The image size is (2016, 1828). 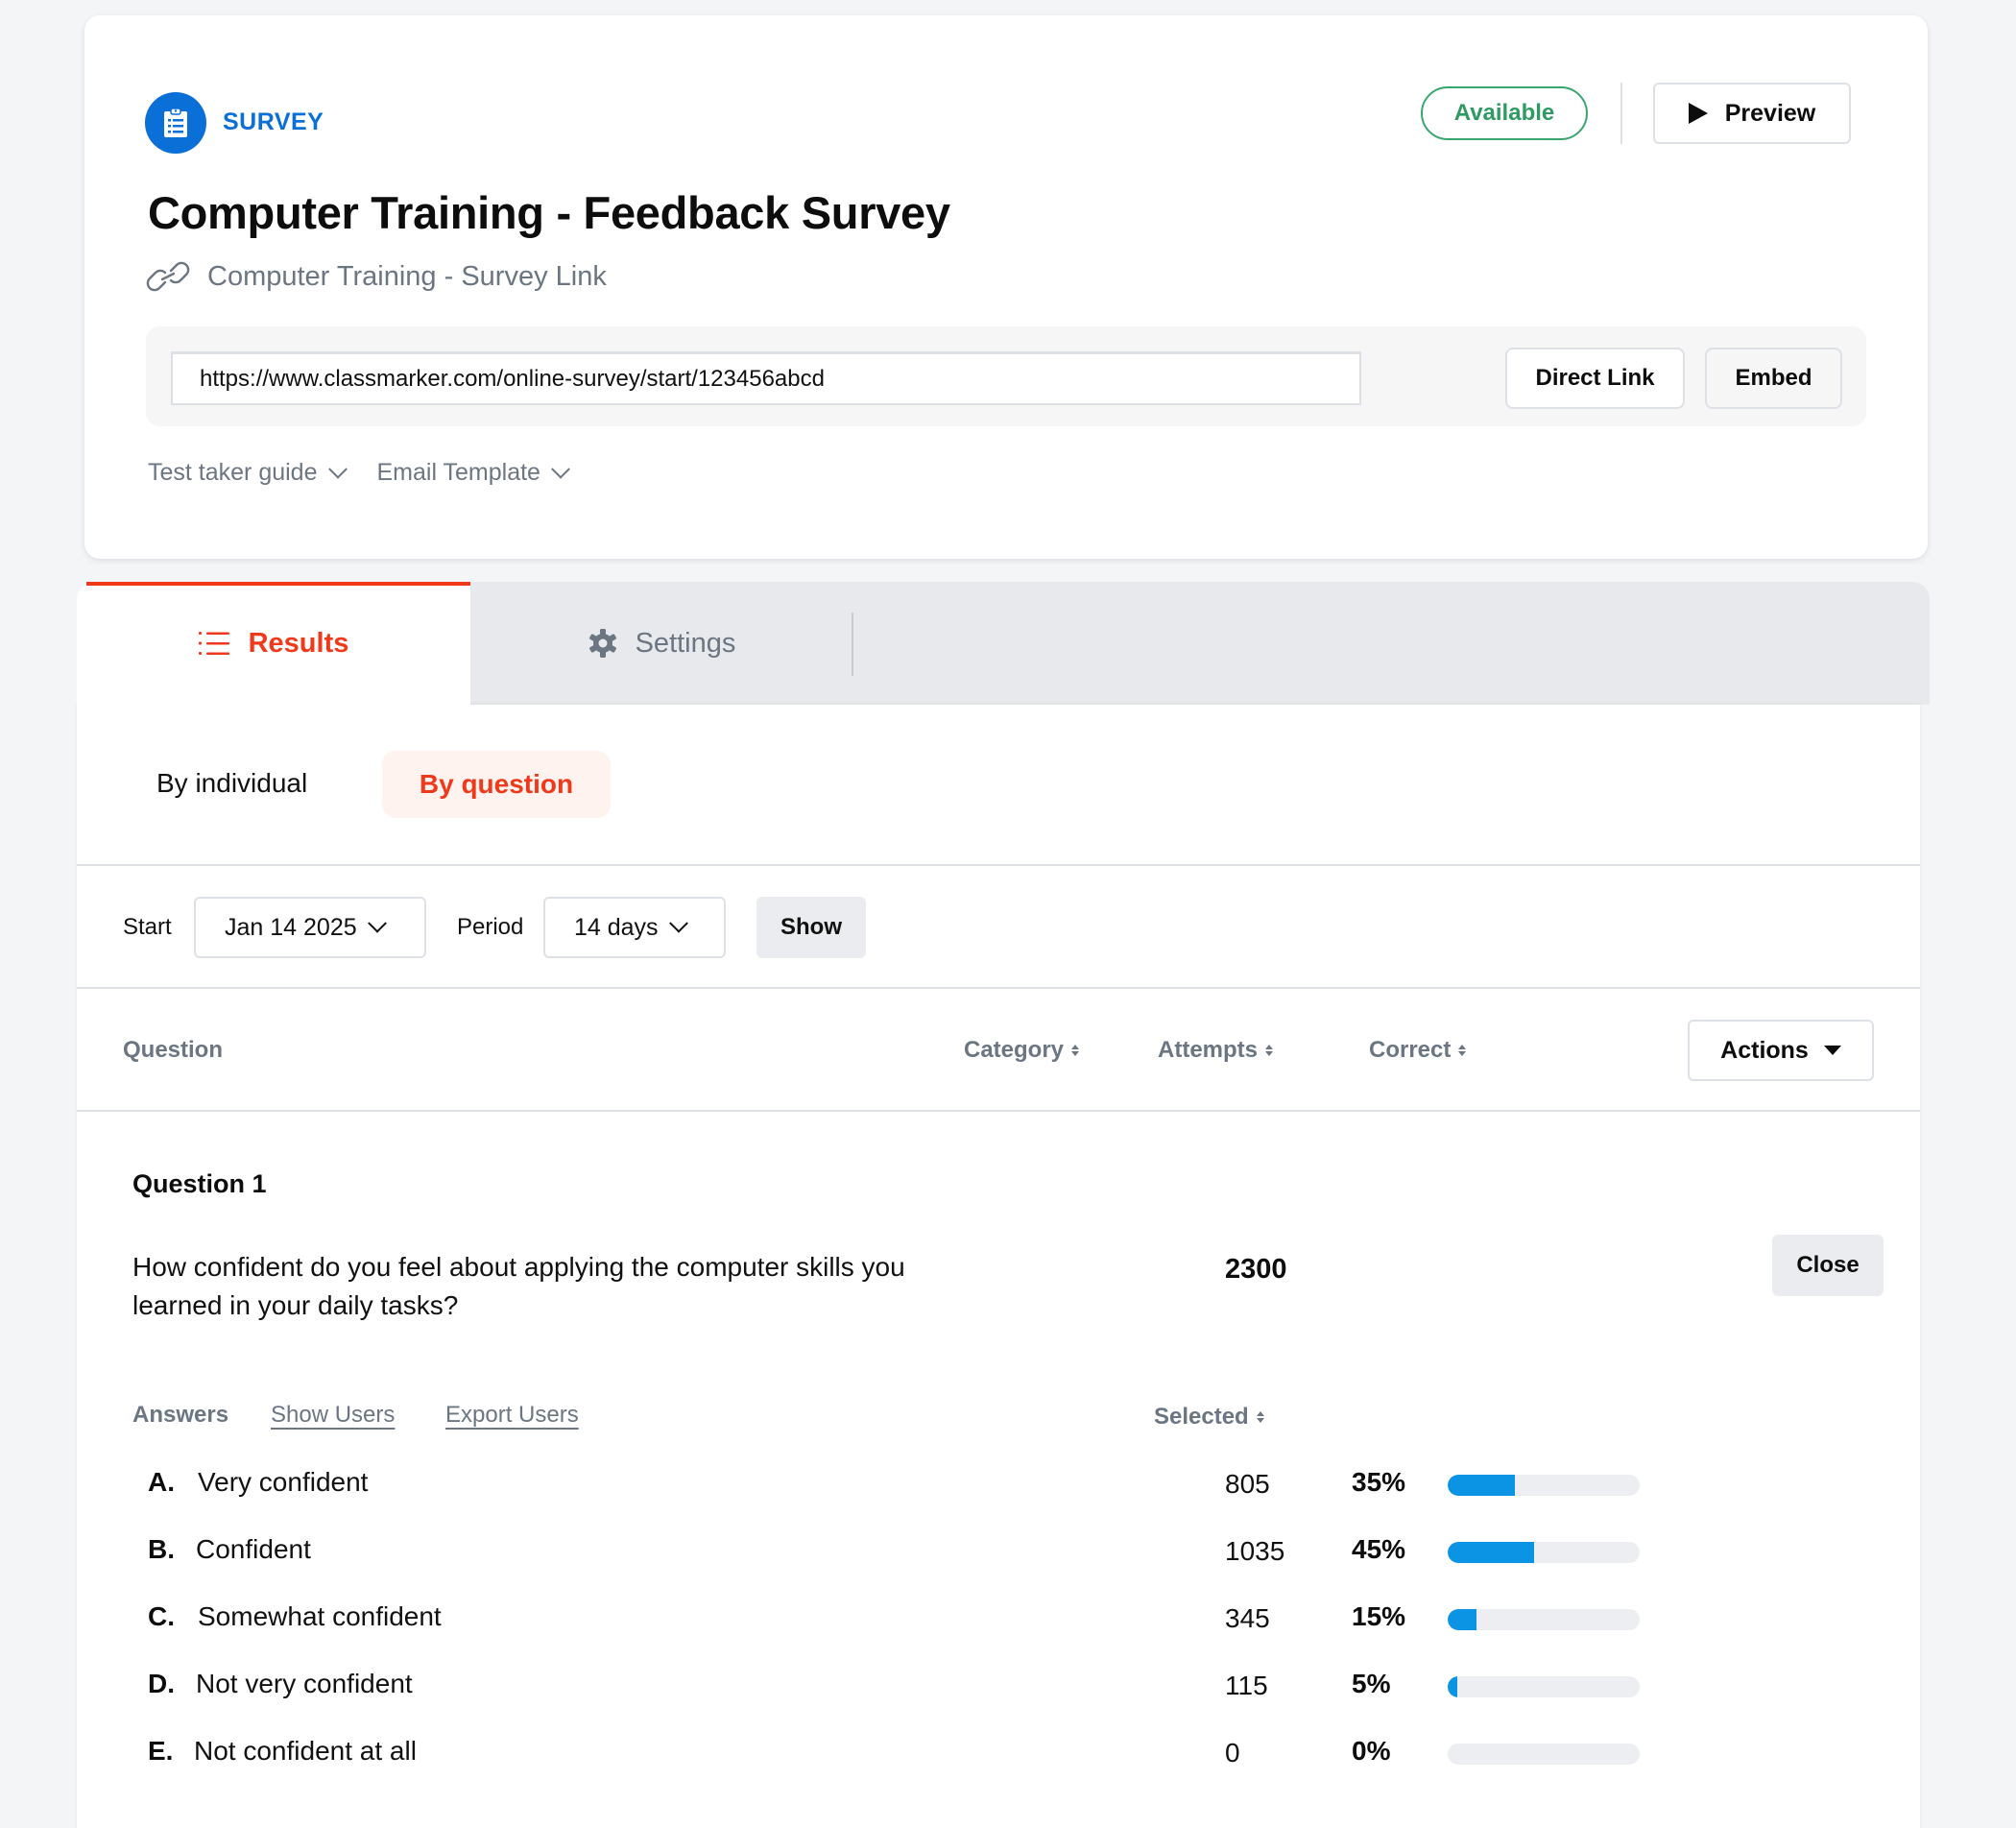 I want to click on tab-results: Results, so click(x=273, y=643).